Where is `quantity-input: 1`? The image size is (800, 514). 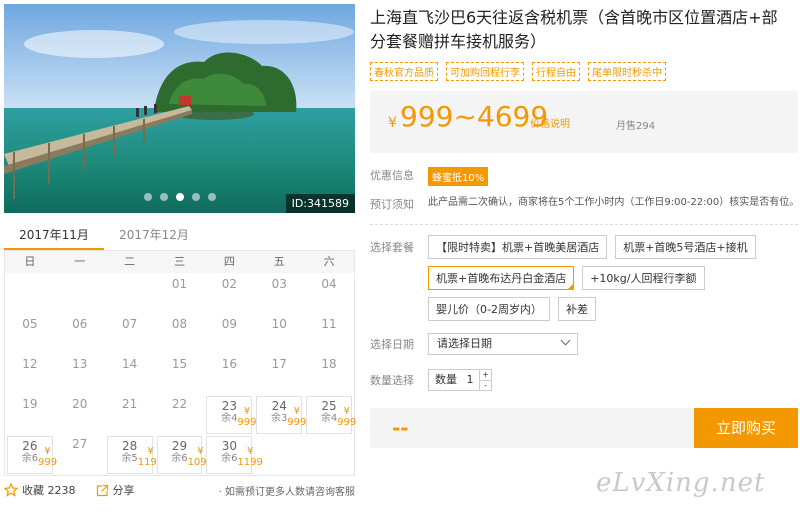 quantity-input: 1 is located at coordinates (470, 380).